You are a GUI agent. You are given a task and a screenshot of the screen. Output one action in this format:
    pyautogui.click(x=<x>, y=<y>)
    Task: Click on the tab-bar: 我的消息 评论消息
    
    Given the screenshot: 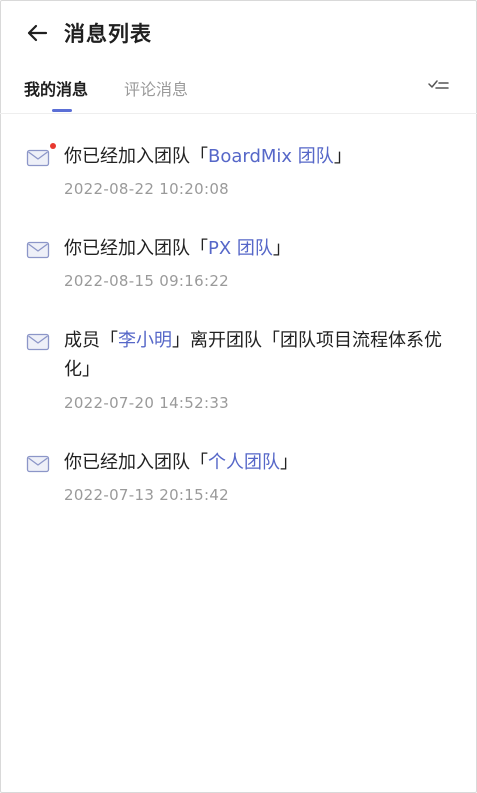 What is the action you would take?
    pyautogui.click(x=238, y=91)
    